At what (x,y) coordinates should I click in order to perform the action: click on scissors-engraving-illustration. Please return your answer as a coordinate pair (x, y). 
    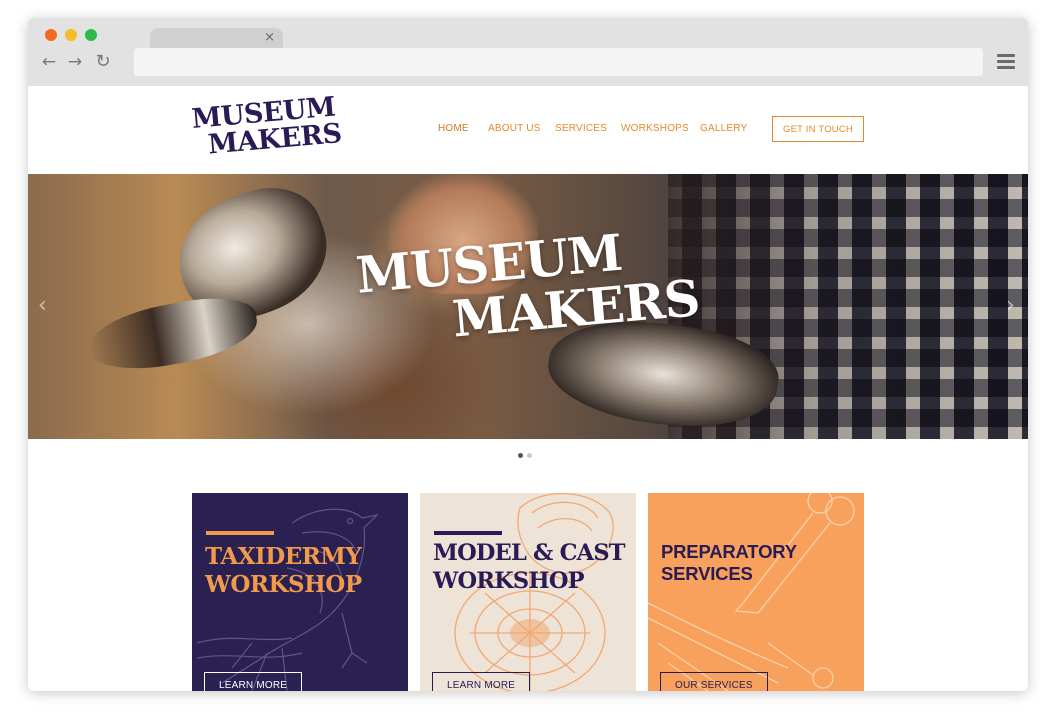
    Looking at the image, I should click on (751, 592).